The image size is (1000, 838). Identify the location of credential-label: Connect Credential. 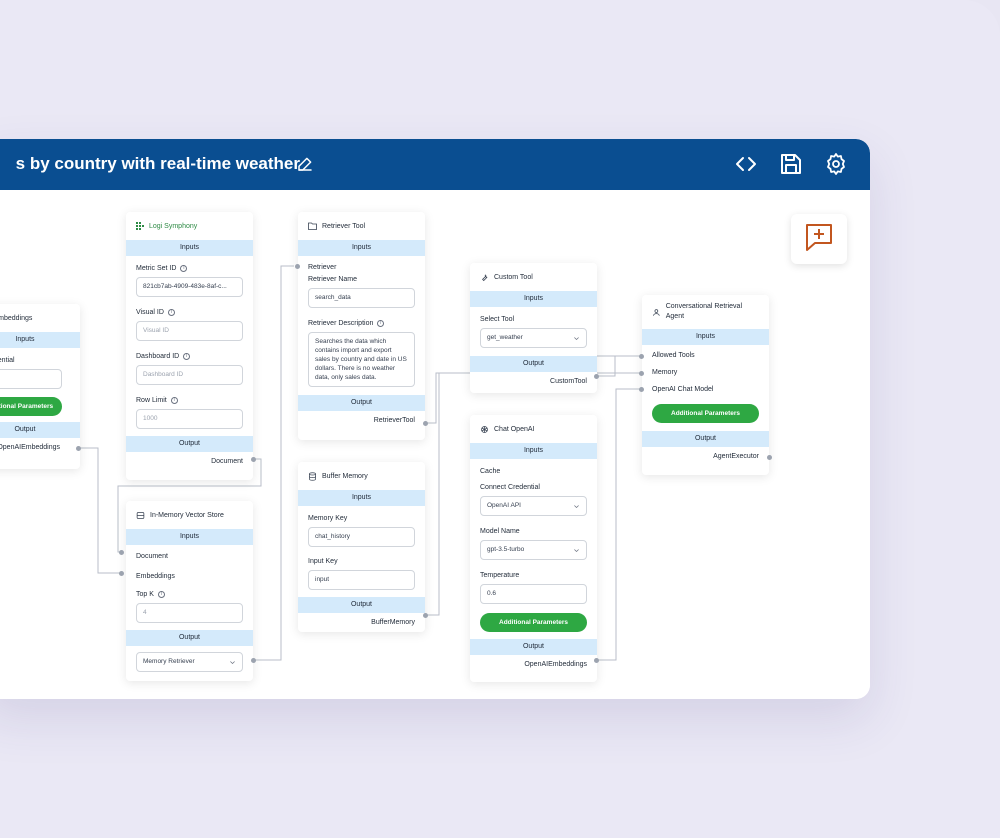
(510, 487).